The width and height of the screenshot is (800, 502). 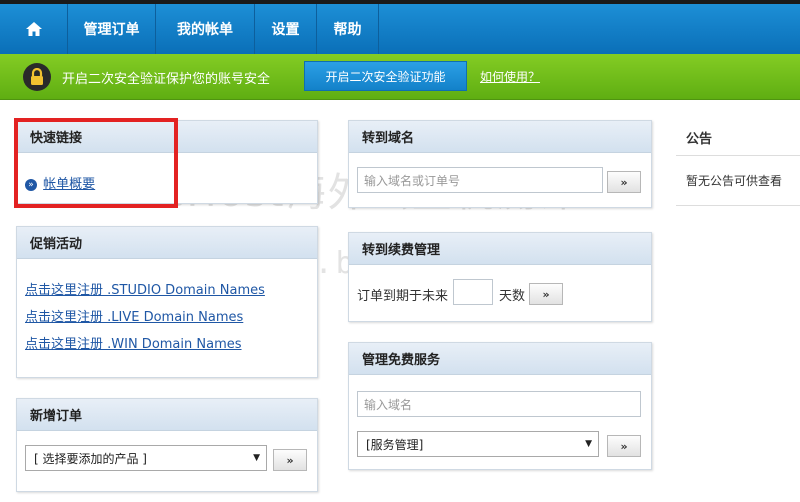 I want to click on promo-link-studio: 点击这里注册 .STUDIO Domain Names, so click(x=145, y=290).